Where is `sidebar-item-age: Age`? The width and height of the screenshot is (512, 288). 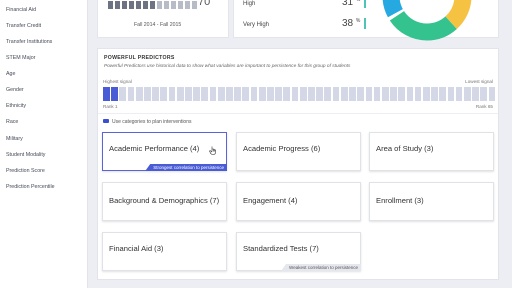
sidebar-item-age: Age is located at coordinates (10, 74).